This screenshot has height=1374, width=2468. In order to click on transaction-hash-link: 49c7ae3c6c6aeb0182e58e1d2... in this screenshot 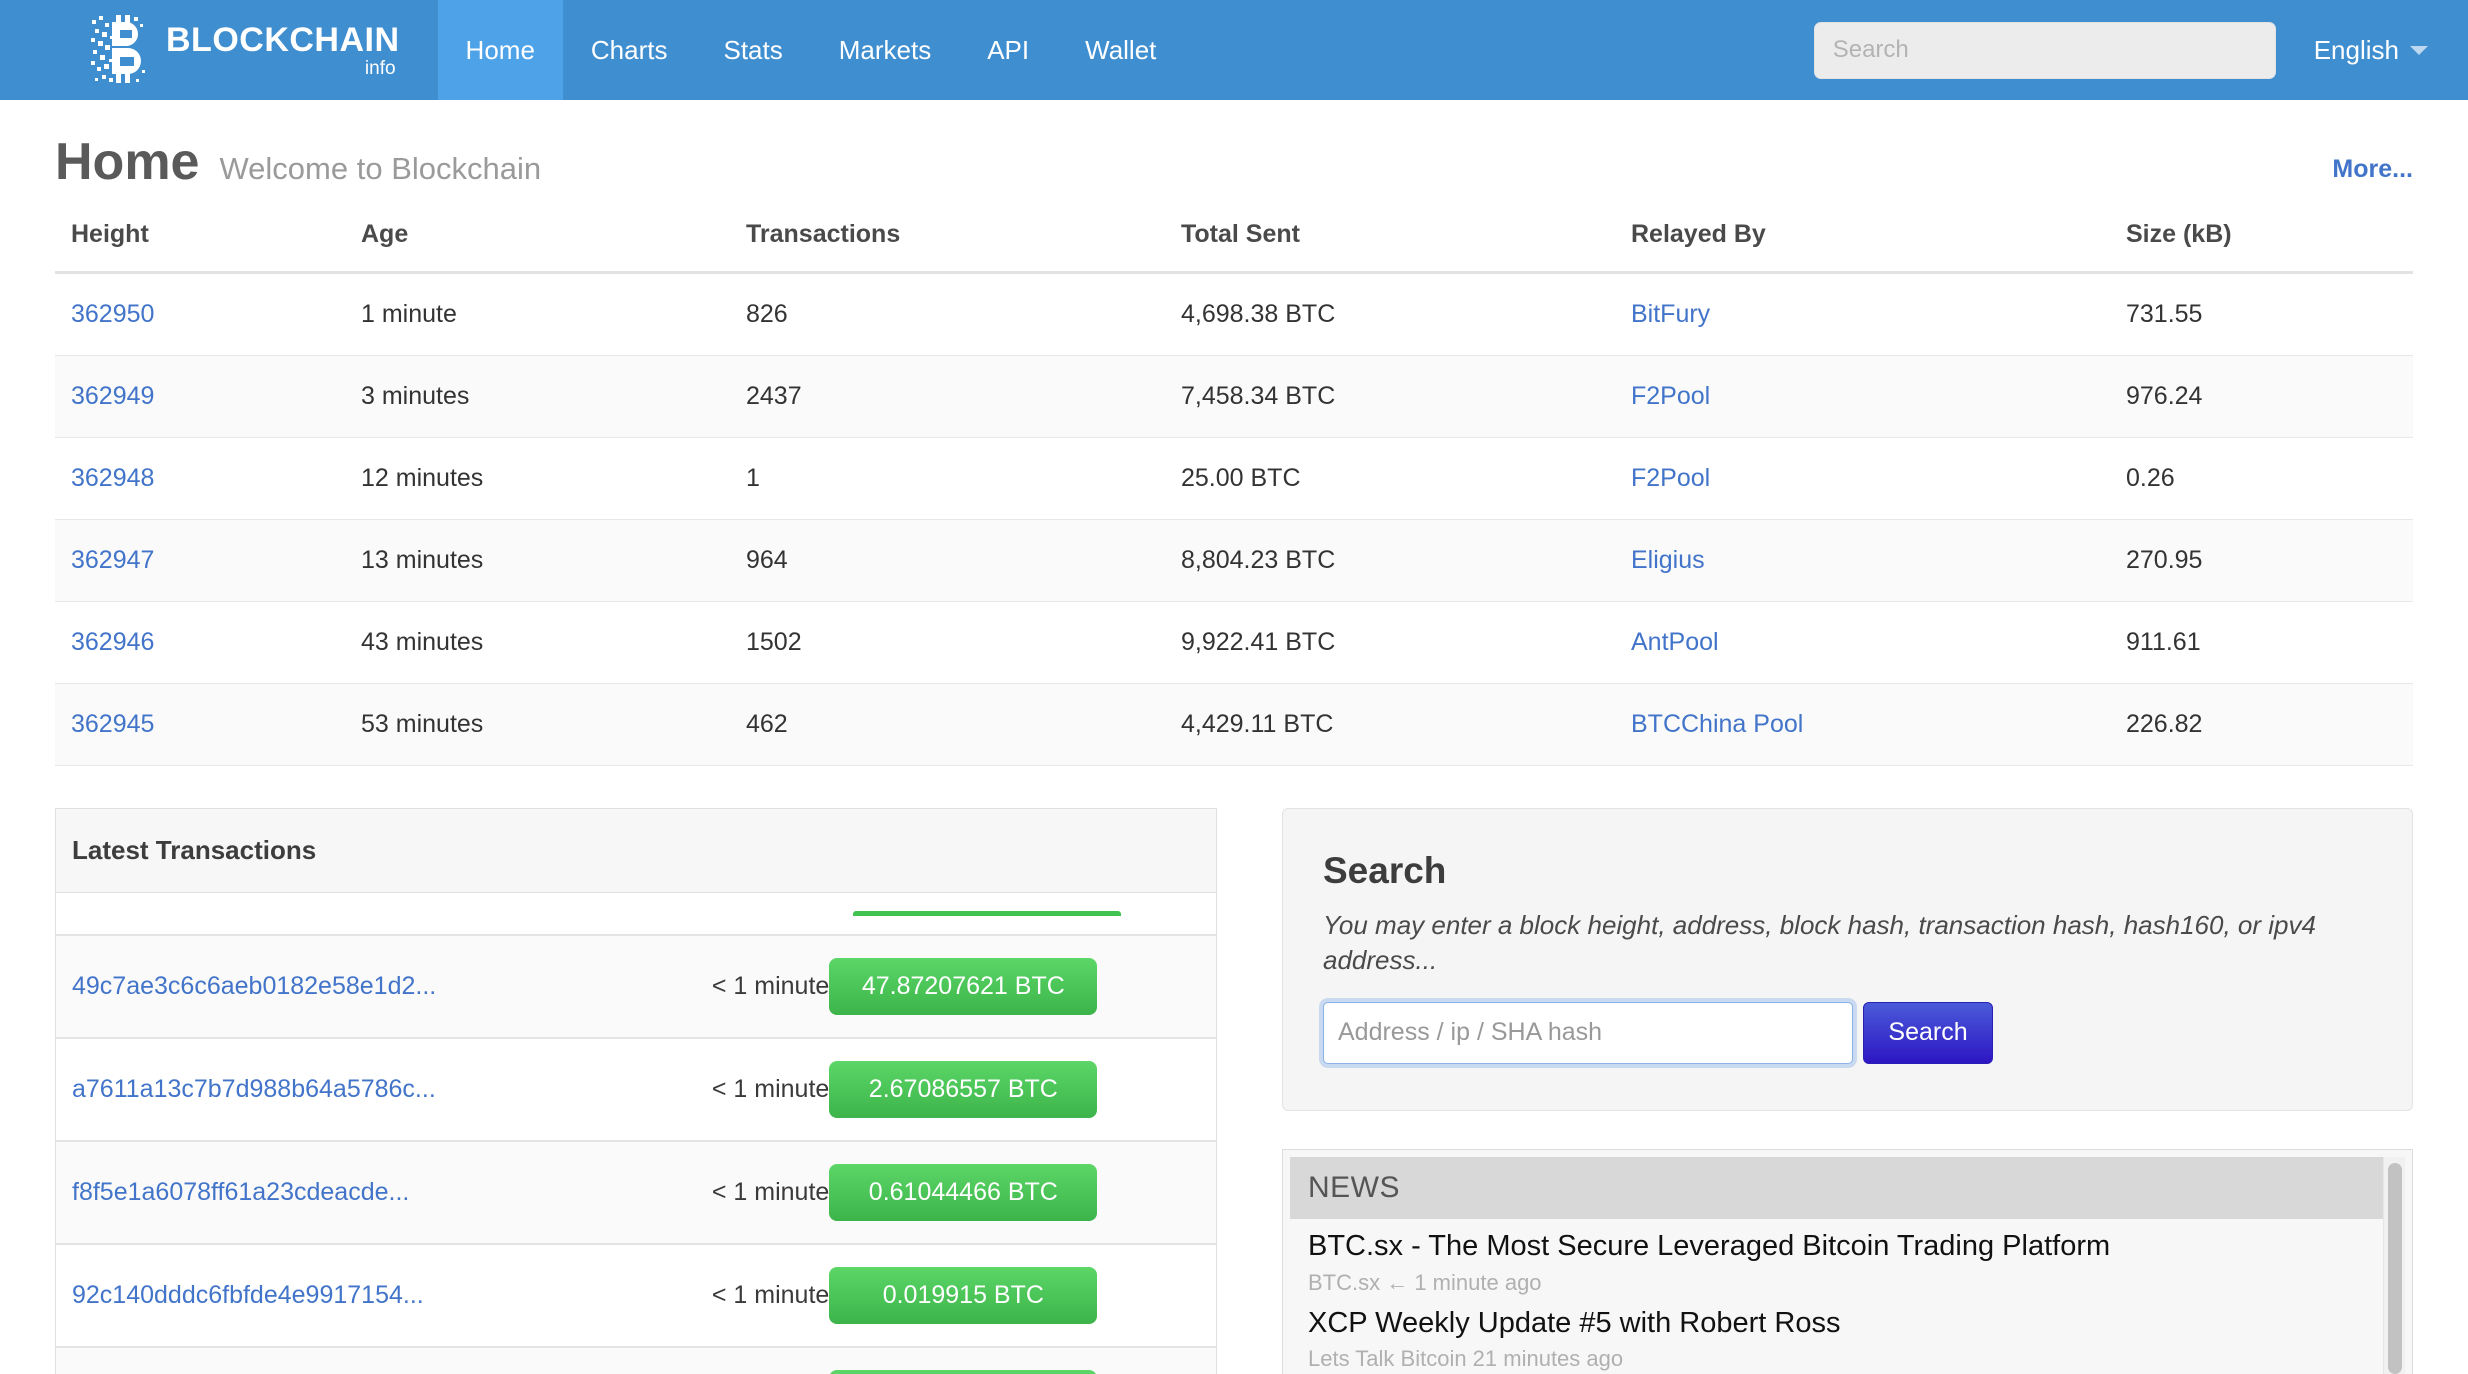, I will do `click(246, 986)`.